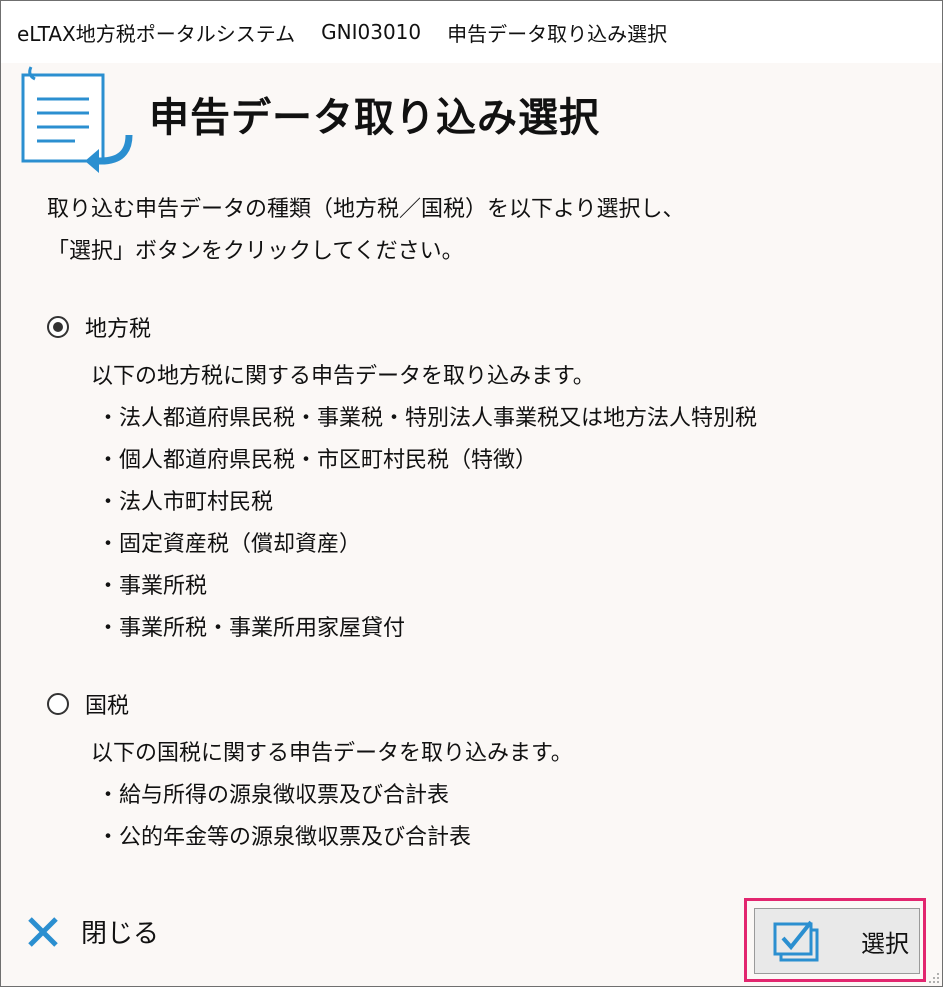  Describe the element at coordinates (317, 460) in the screenshot. I see `list-item: ・個人都道府県民税・市区町村民税（特徴）` at that location.